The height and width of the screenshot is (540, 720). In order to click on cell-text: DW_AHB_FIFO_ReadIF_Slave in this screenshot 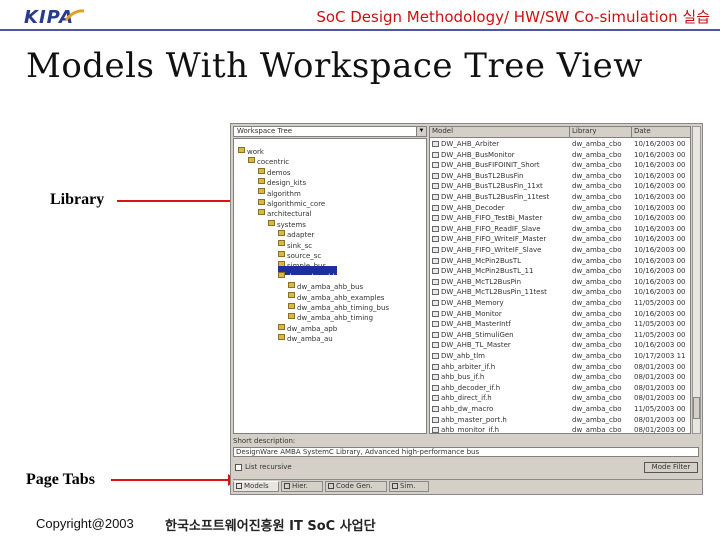, I will do `click(491, 228)`.